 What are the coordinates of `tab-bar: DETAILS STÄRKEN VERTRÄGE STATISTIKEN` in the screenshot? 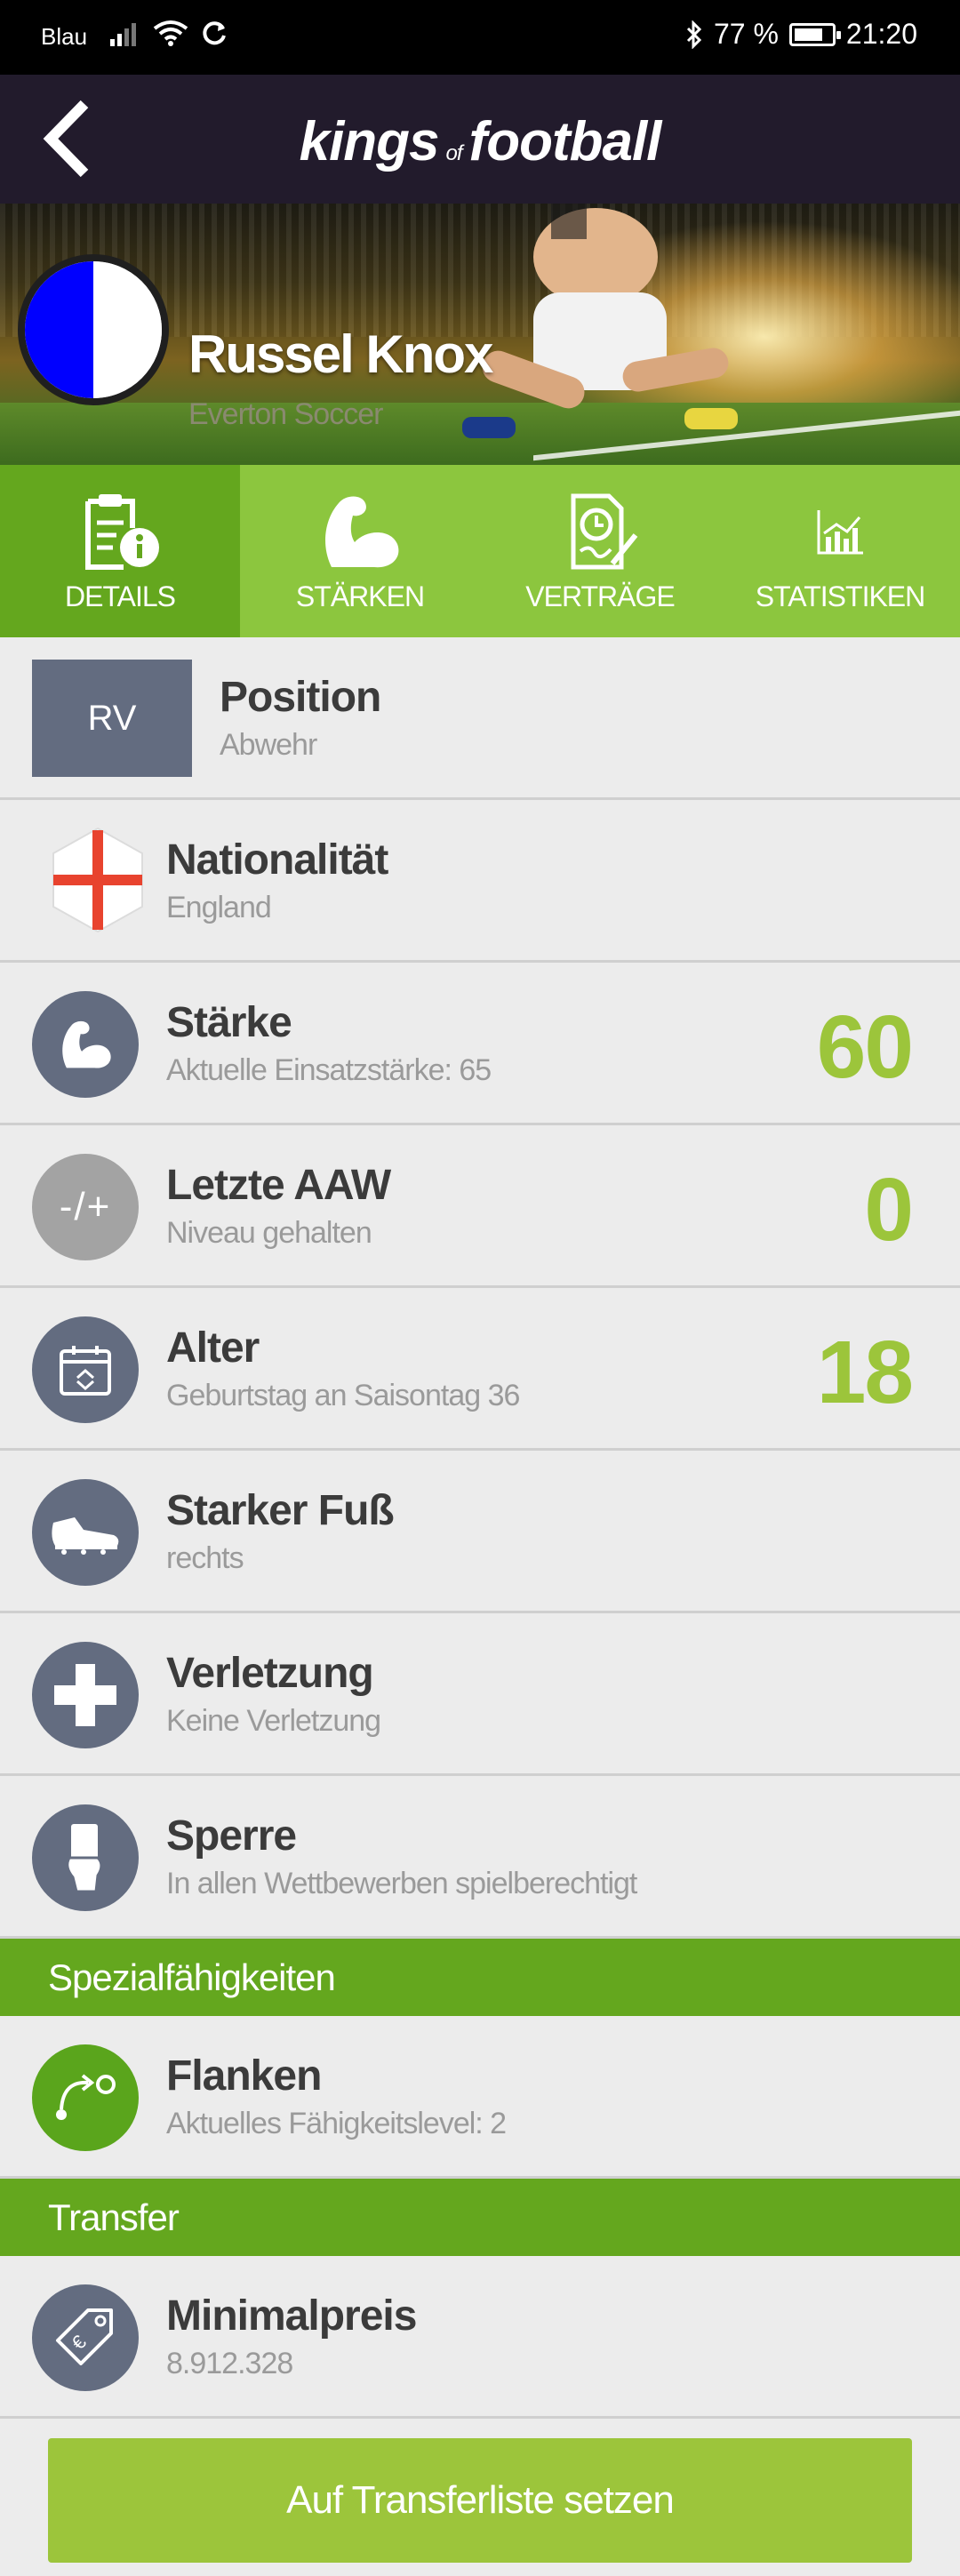 It's located at (480, 559).